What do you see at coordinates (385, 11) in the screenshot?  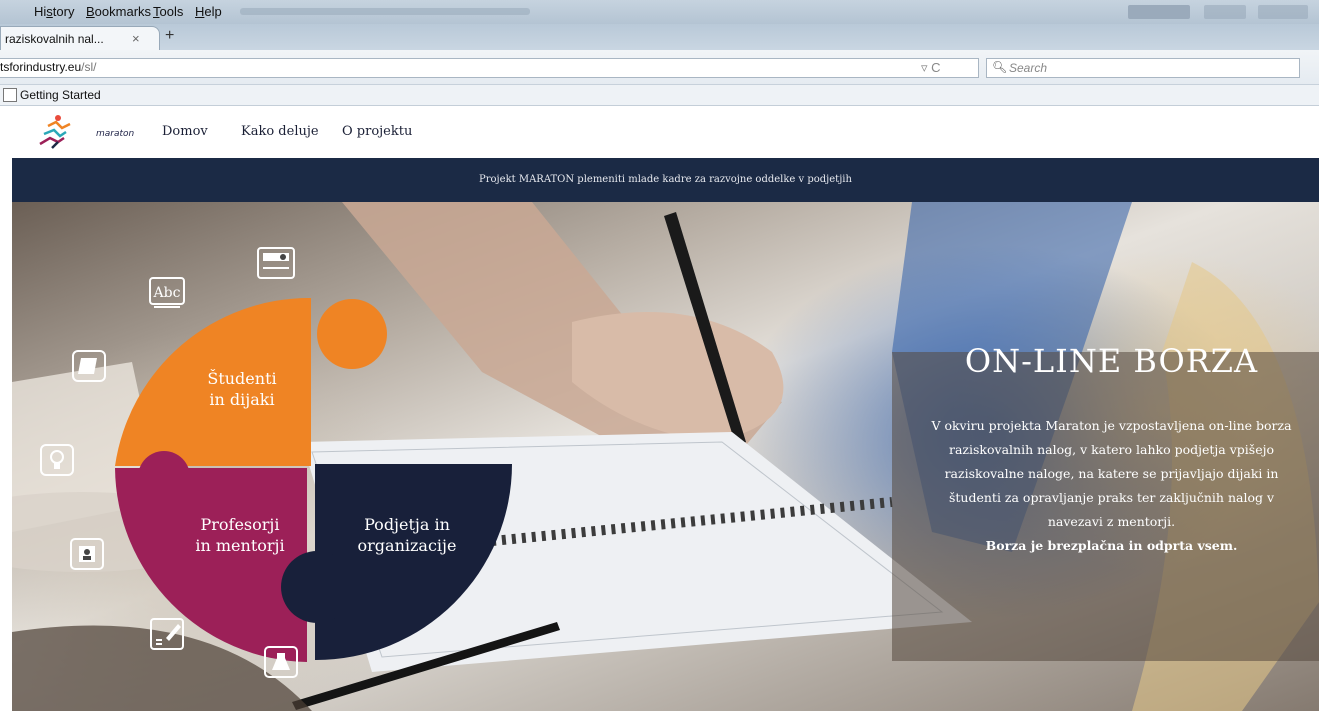 I see `blurred-toolbar` at bounding box center [385, 11].